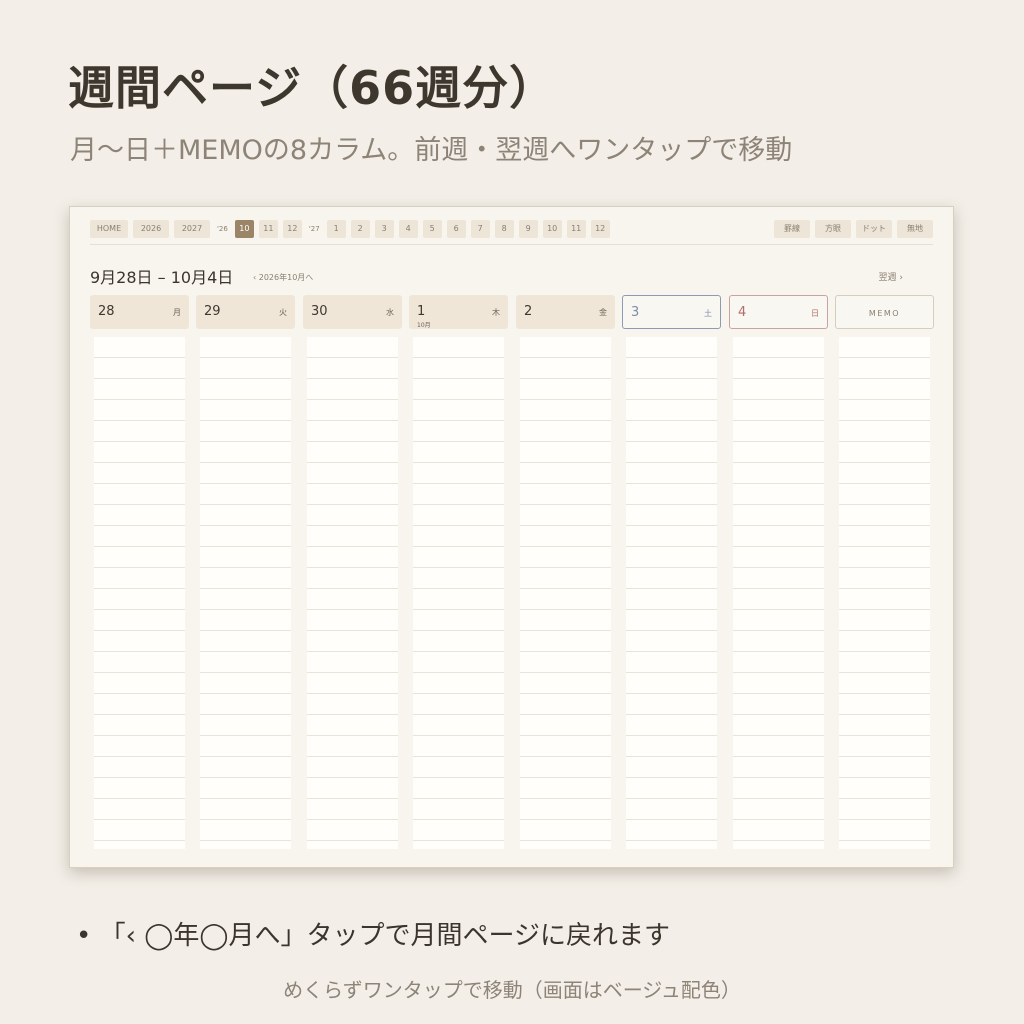 The height and width of the screenshot is (1024, 1024). I want to click on back-to-month-link: ‹ 2026年10月へ, so click(283, 277).